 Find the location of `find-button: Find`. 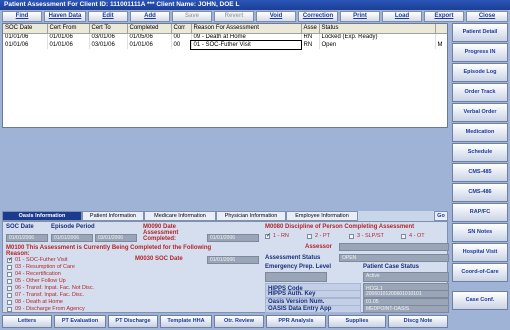

find-button: Find is located at coordinates (22, 16).